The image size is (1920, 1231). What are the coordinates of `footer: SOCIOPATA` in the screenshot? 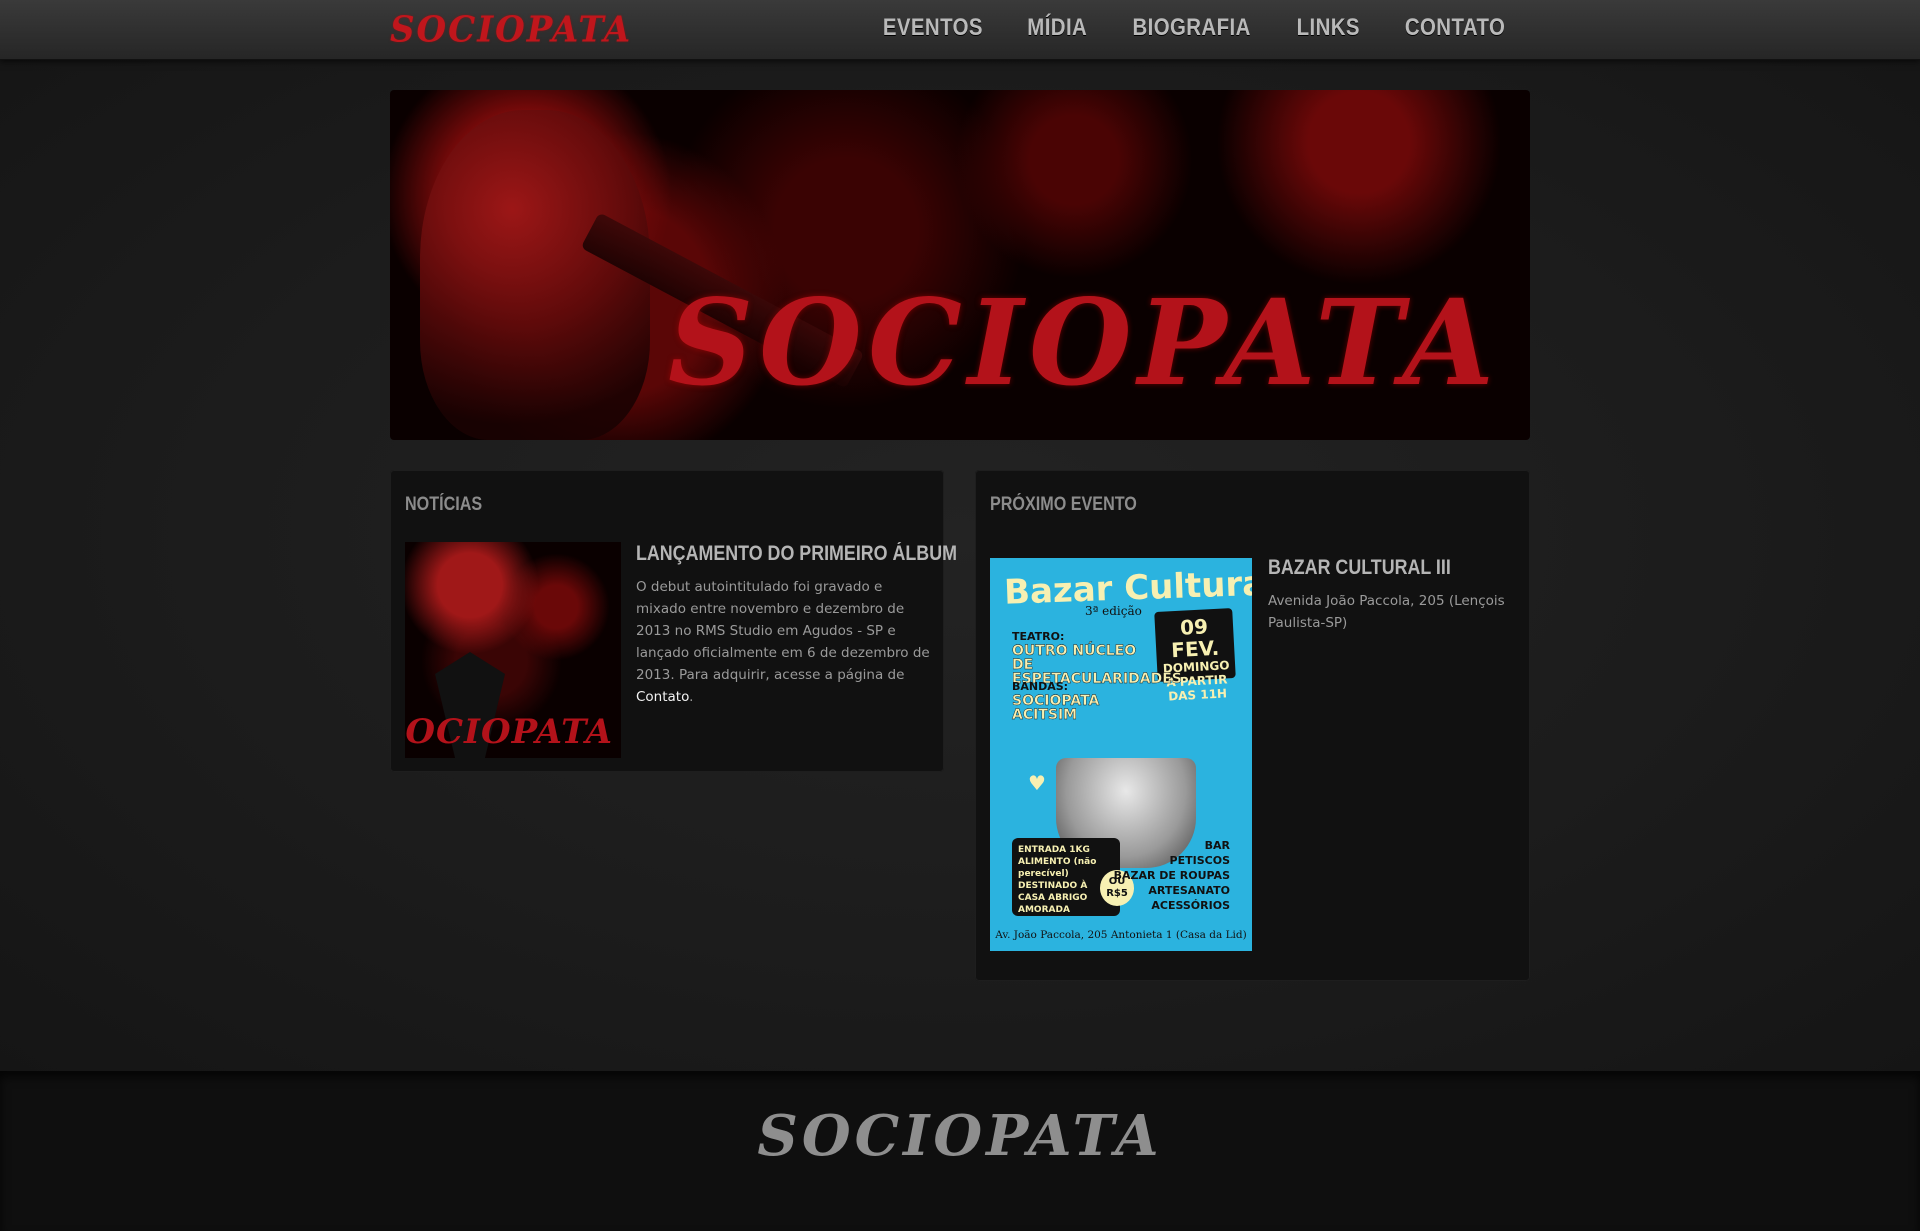 It's located at (960, 1151).